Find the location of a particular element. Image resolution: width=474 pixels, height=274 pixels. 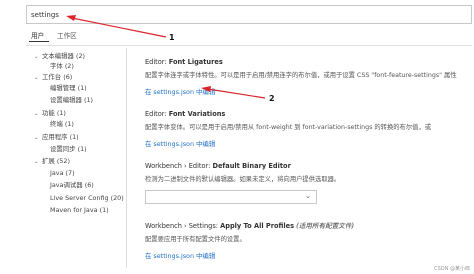

tree-item-java: Java (7) is located at coordinates (62, 173).